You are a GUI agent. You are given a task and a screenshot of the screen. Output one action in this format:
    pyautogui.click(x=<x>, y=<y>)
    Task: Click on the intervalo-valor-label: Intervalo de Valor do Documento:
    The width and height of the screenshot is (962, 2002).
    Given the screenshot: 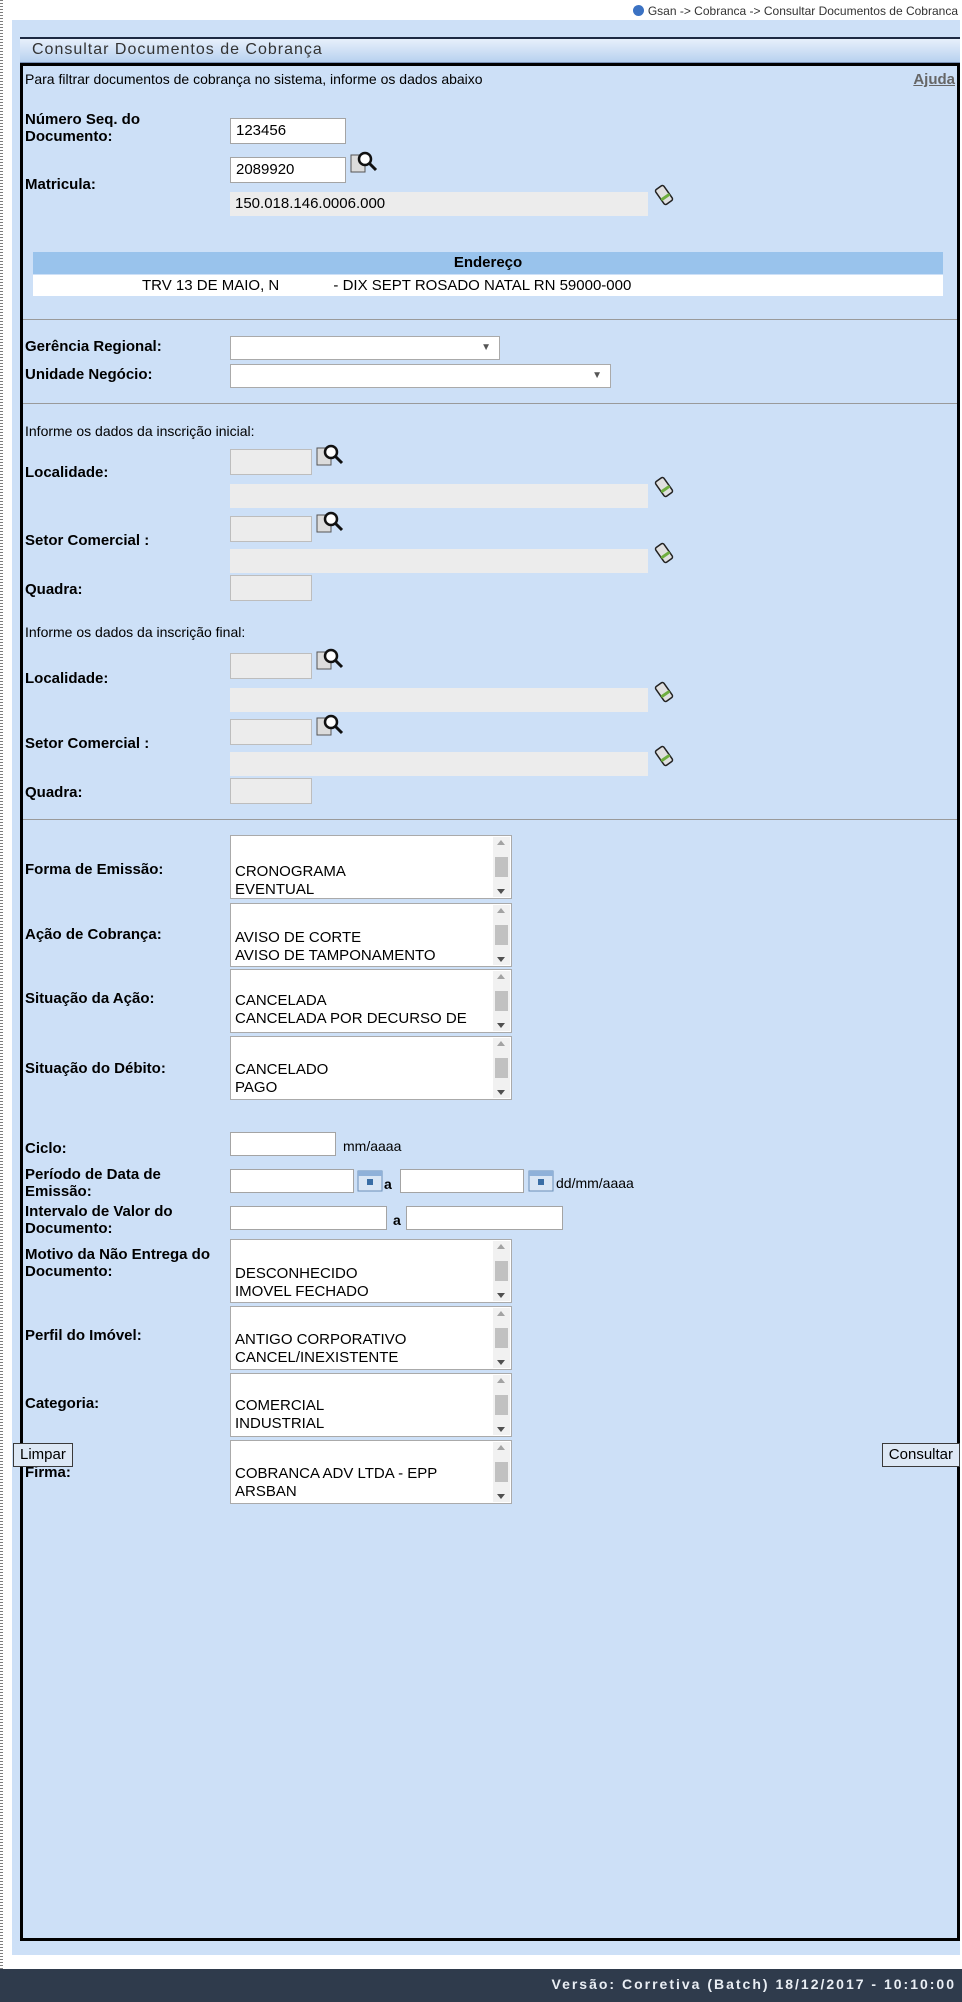 What is the action you would take?
    pyautogui.click(x=99, y=1220)
    